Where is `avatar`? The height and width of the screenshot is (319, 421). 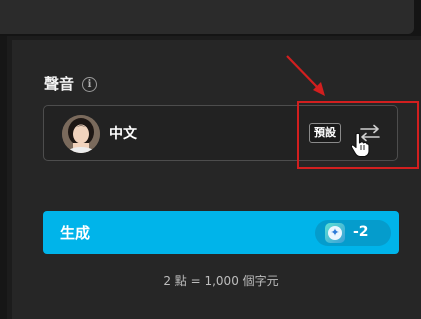
avatar is located at coordinates (81, 134).